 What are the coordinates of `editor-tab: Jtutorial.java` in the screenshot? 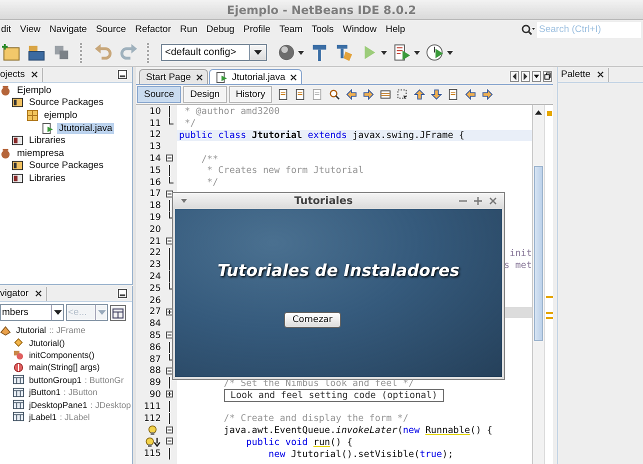 It's located at (255, 76).